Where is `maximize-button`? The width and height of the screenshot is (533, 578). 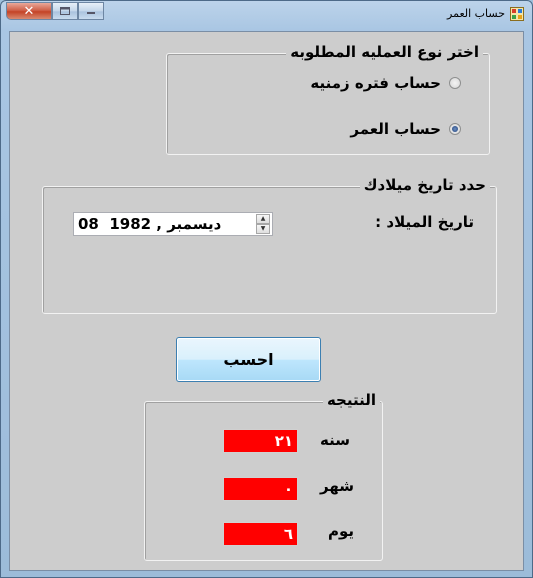
maximize-button is located at coordinates (65, 11).